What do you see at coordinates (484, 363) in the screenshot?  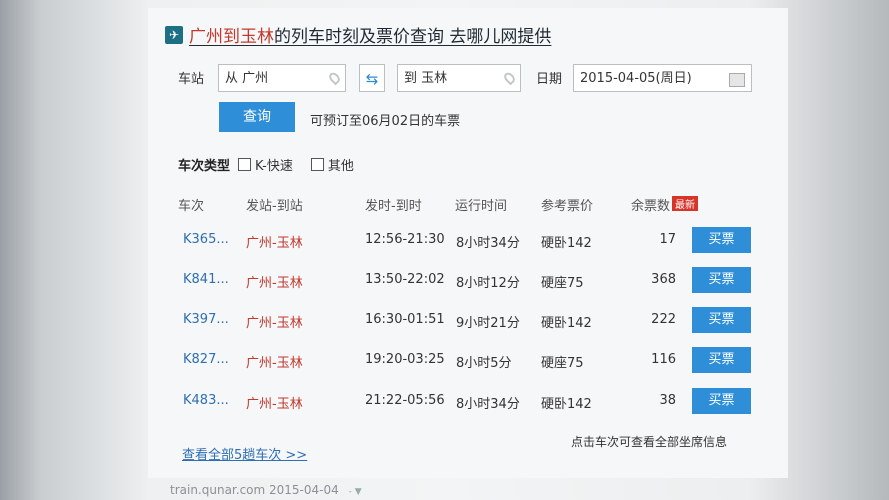 I see `duration-cell: 8小时5分` at bounding box center [484, 363].